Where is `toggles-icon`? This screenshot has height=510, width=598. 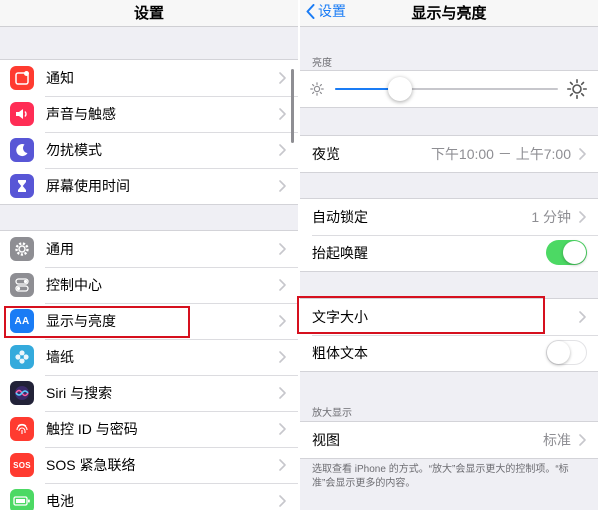
toggles-icon is located at coordinates (22, 285).